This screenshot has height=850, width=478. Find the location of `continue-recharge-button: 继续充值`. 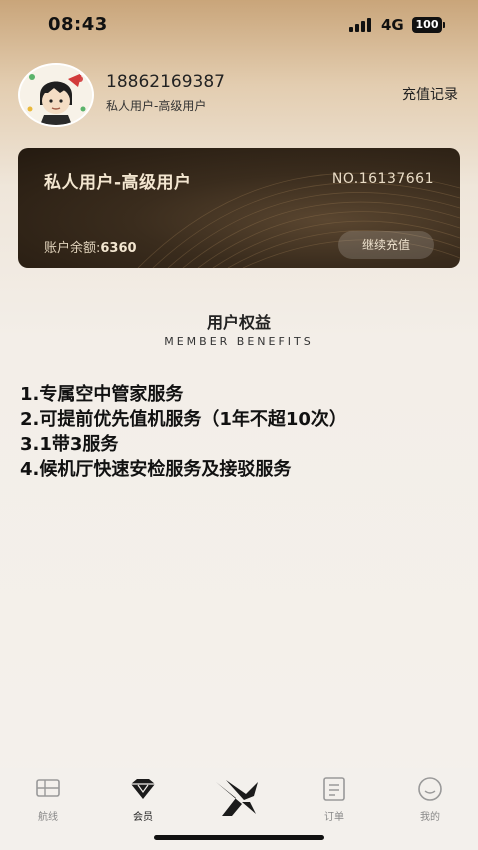

continue-recharge-button: 继续充值 is located at coordinates (386, 245).